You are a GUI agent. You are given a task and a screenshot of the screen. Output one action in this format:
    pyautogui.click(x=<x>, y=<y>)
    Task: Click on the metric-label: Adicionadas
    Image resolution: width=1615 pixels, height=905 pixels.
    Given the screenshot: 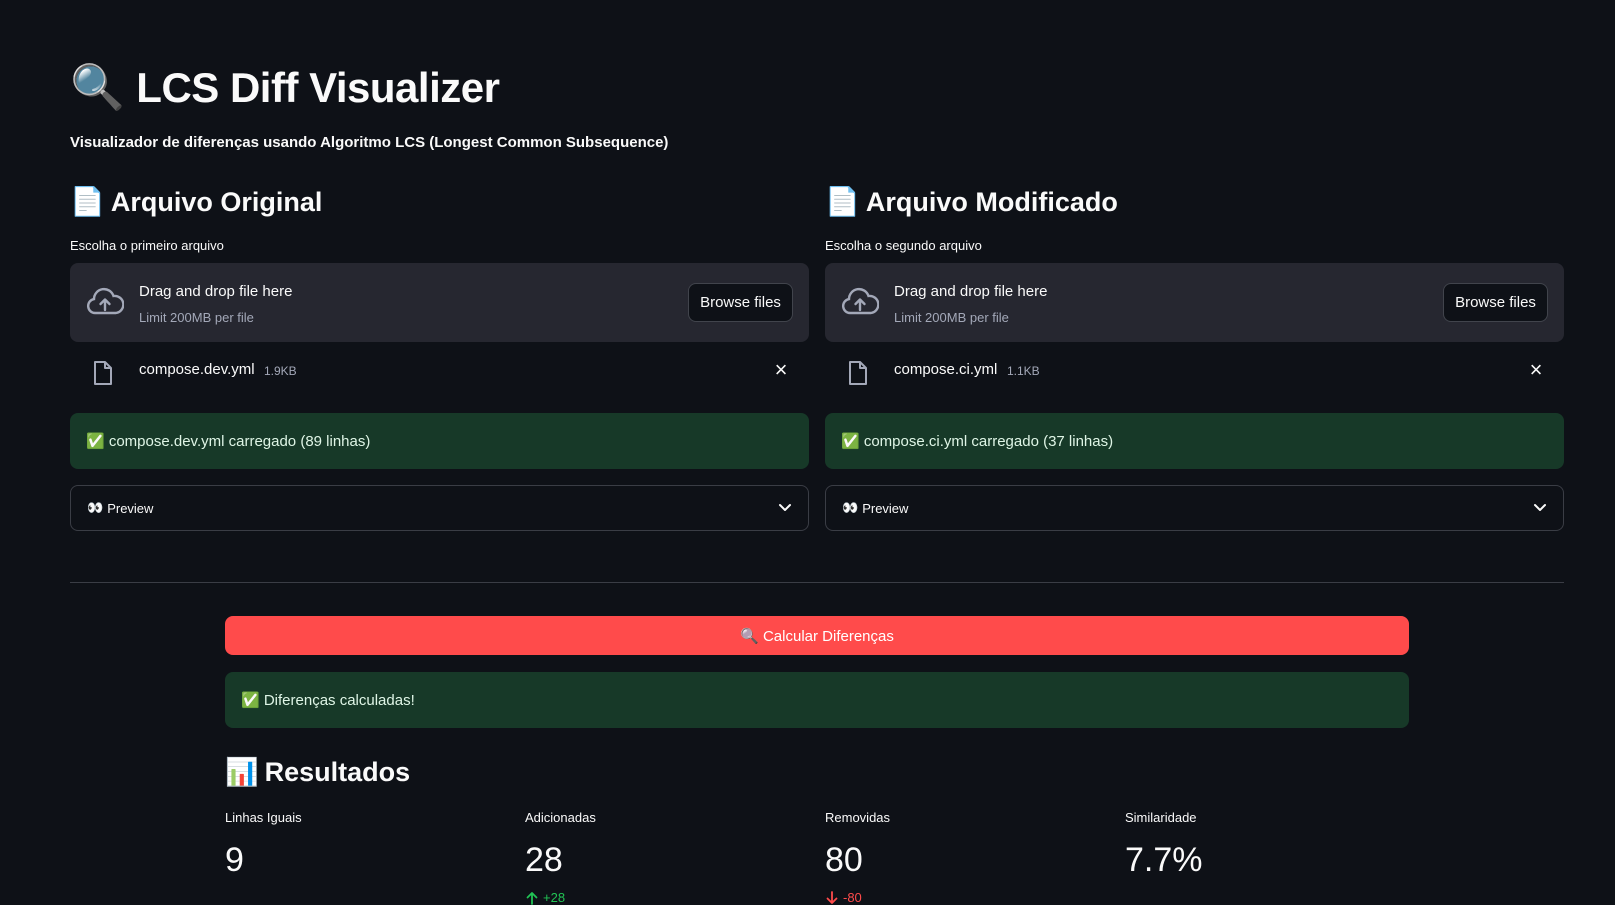 What is the action you would take?
    pyautogui.click(x=560, y=817)
    